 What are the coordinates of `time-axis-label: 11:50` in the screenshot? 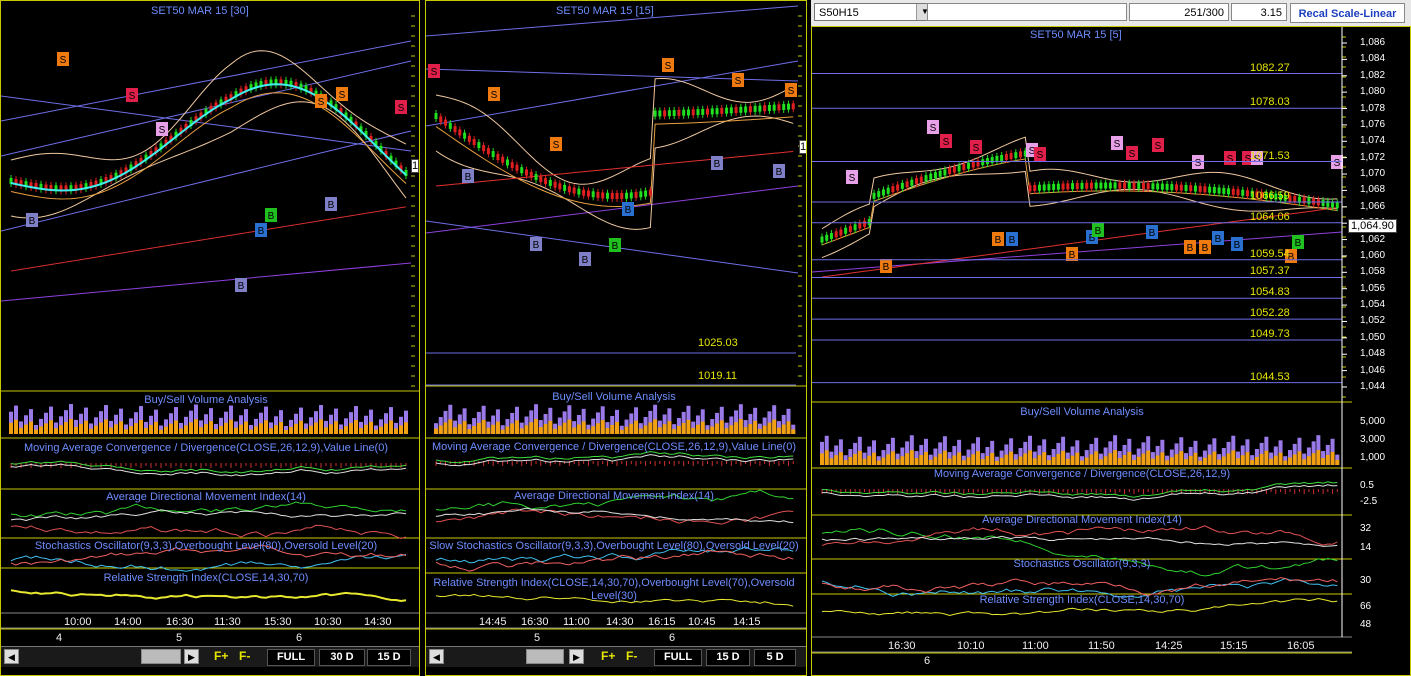 It's located at (1101, 646).